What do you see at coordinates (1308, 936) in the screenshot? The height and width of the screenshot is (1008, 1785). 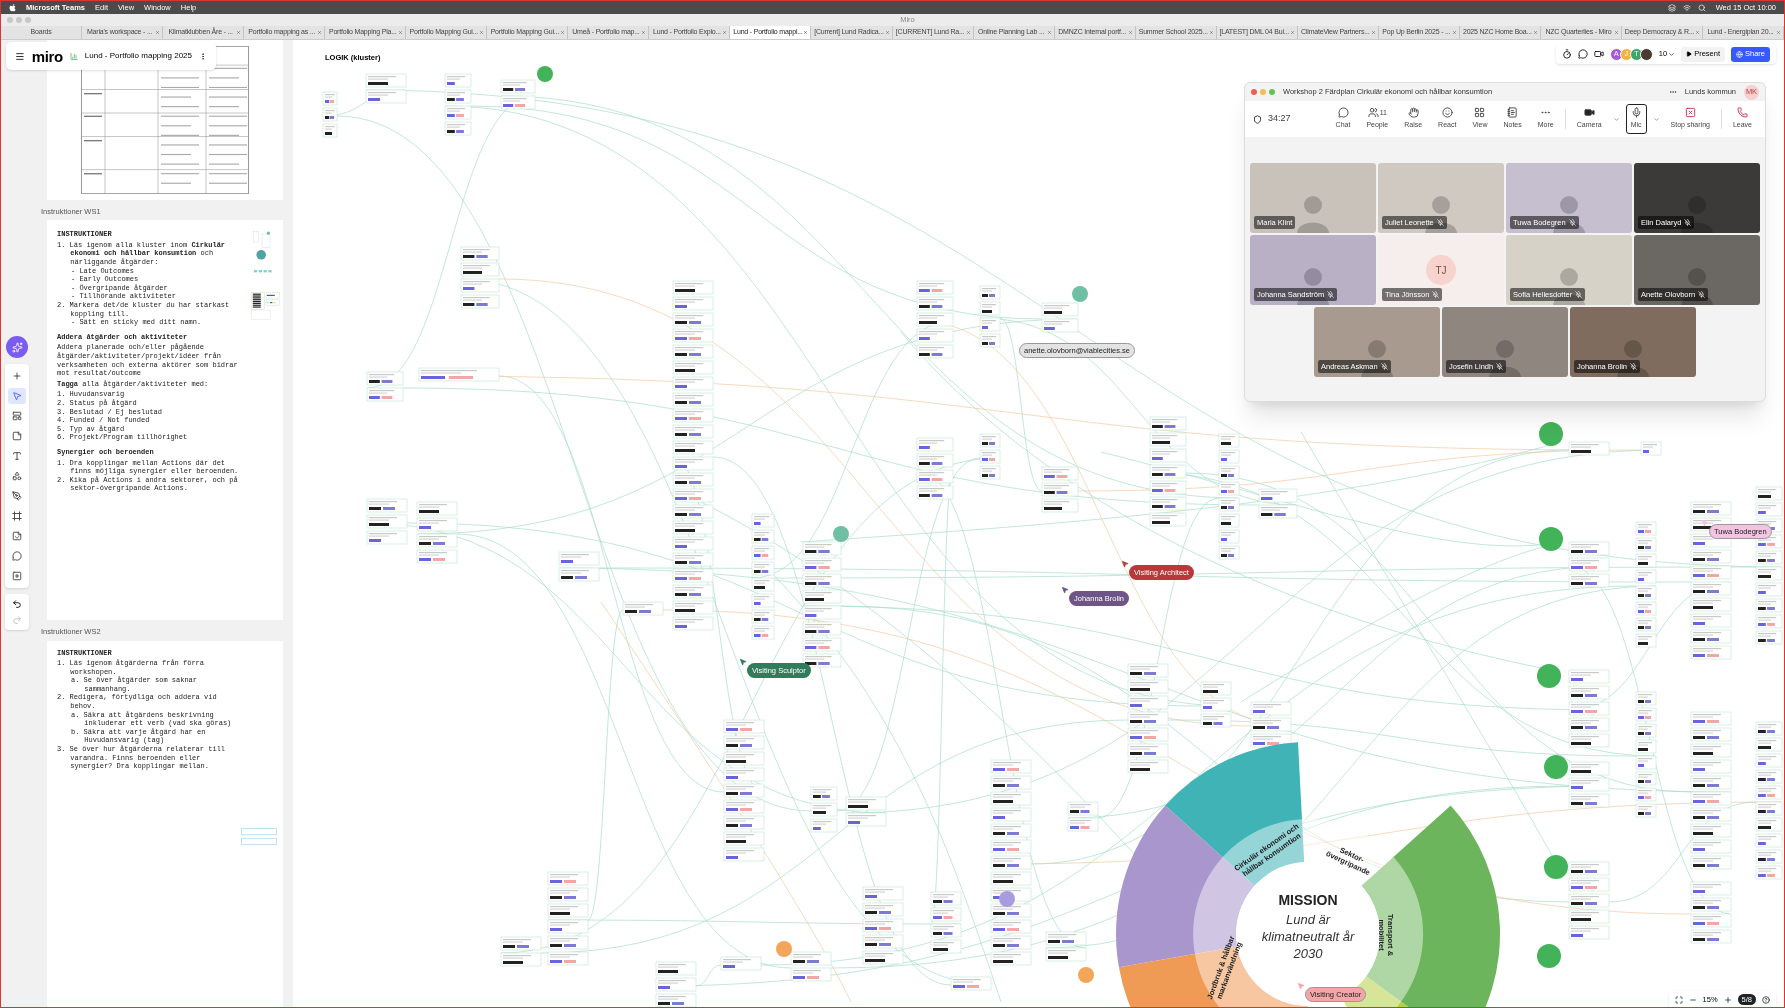 I see `mission-statement: Lund är klimatneutralt år 2030` at bounding box center [1308, 936].